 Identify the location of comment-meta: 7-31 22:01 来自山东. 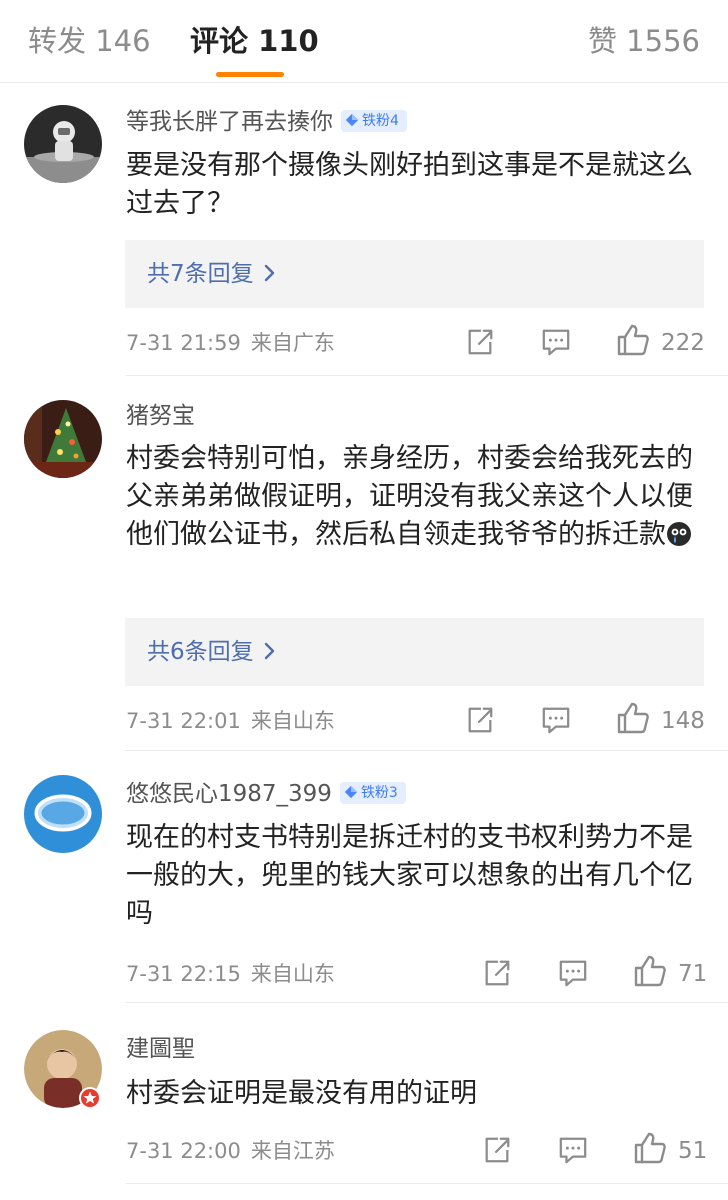
(230, 721).